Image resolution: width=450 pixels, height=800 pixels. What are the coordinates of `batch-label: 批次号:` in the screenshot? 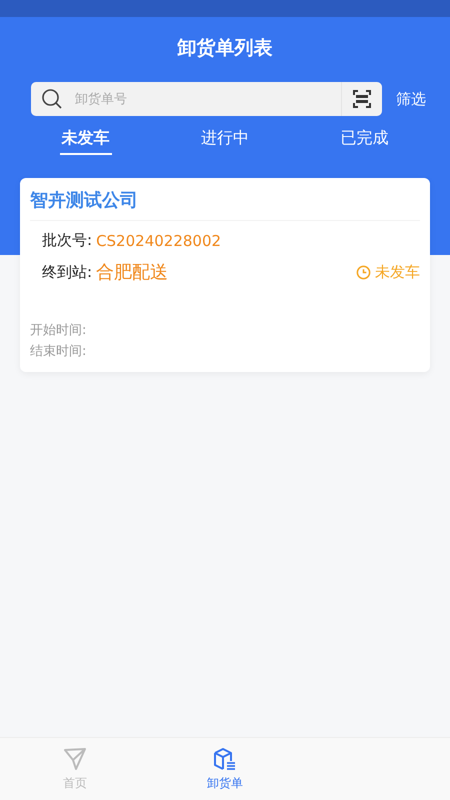 It's located at (67, 240).